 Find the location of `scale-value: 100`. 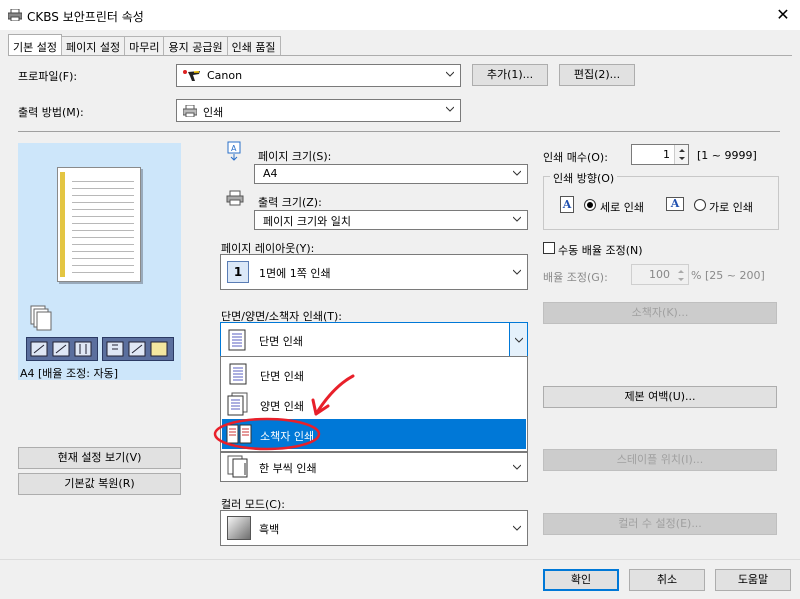

scale-value: 100 is located at coordinates (659, 274).